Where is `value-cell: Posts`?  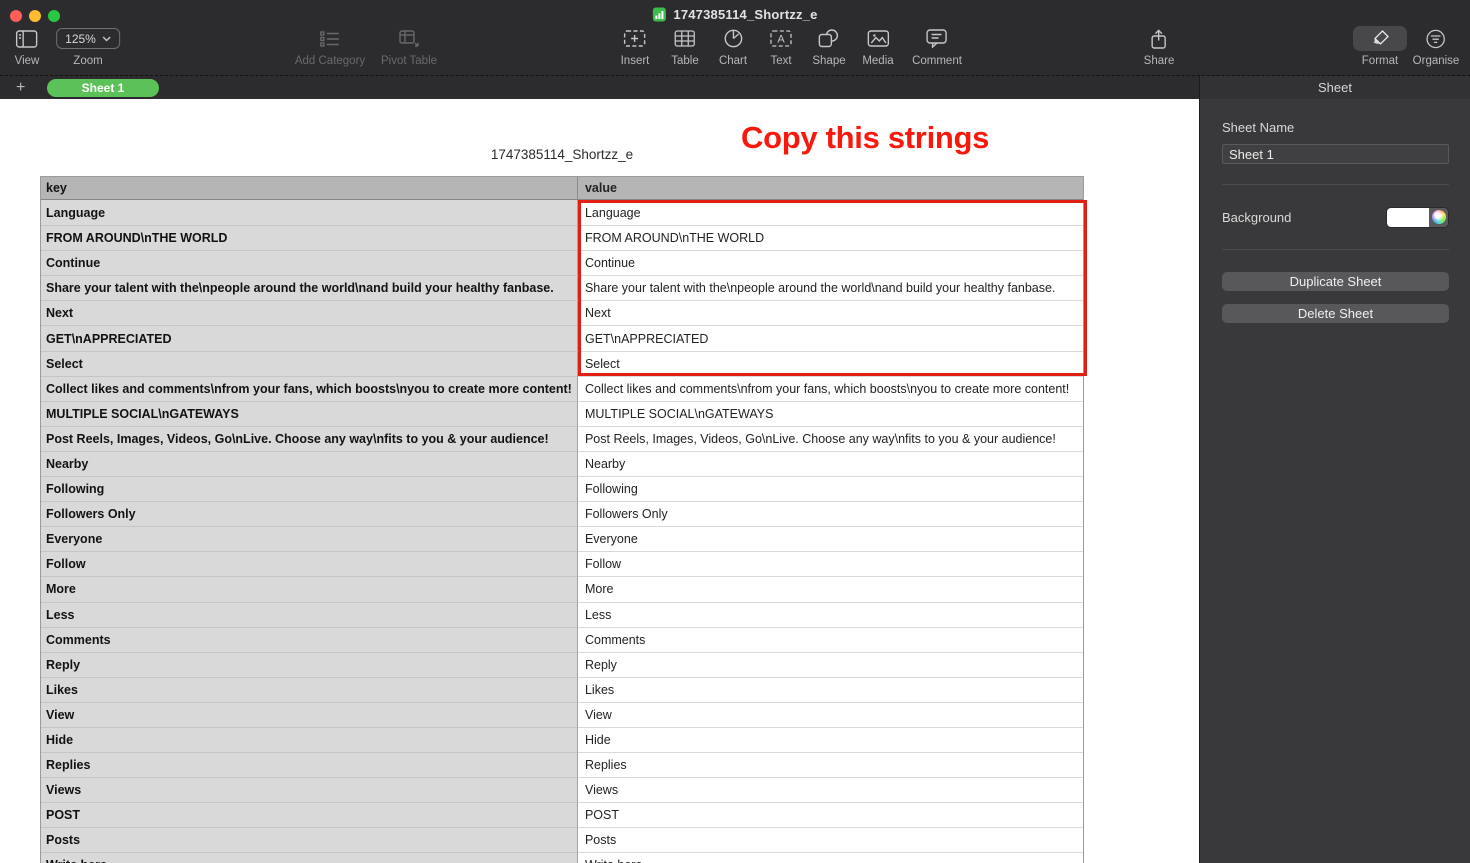 value-cell: Posts is located at coordinates (830, 840).